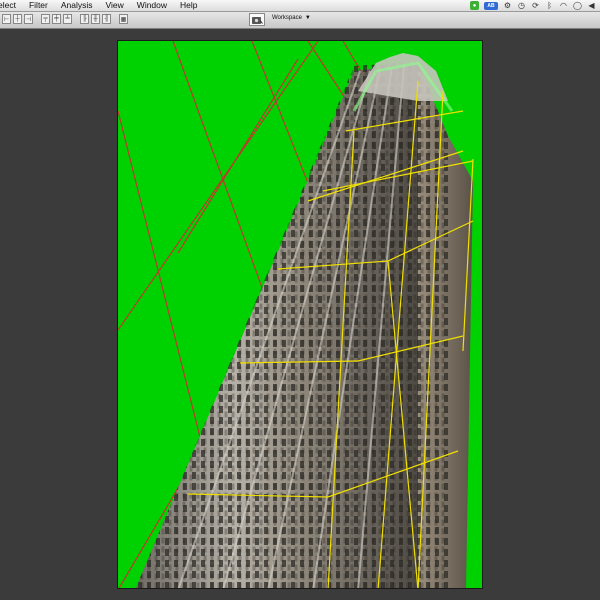 The image size is (600, 600). I want to click on menu-help: Help, so click(188, 5).